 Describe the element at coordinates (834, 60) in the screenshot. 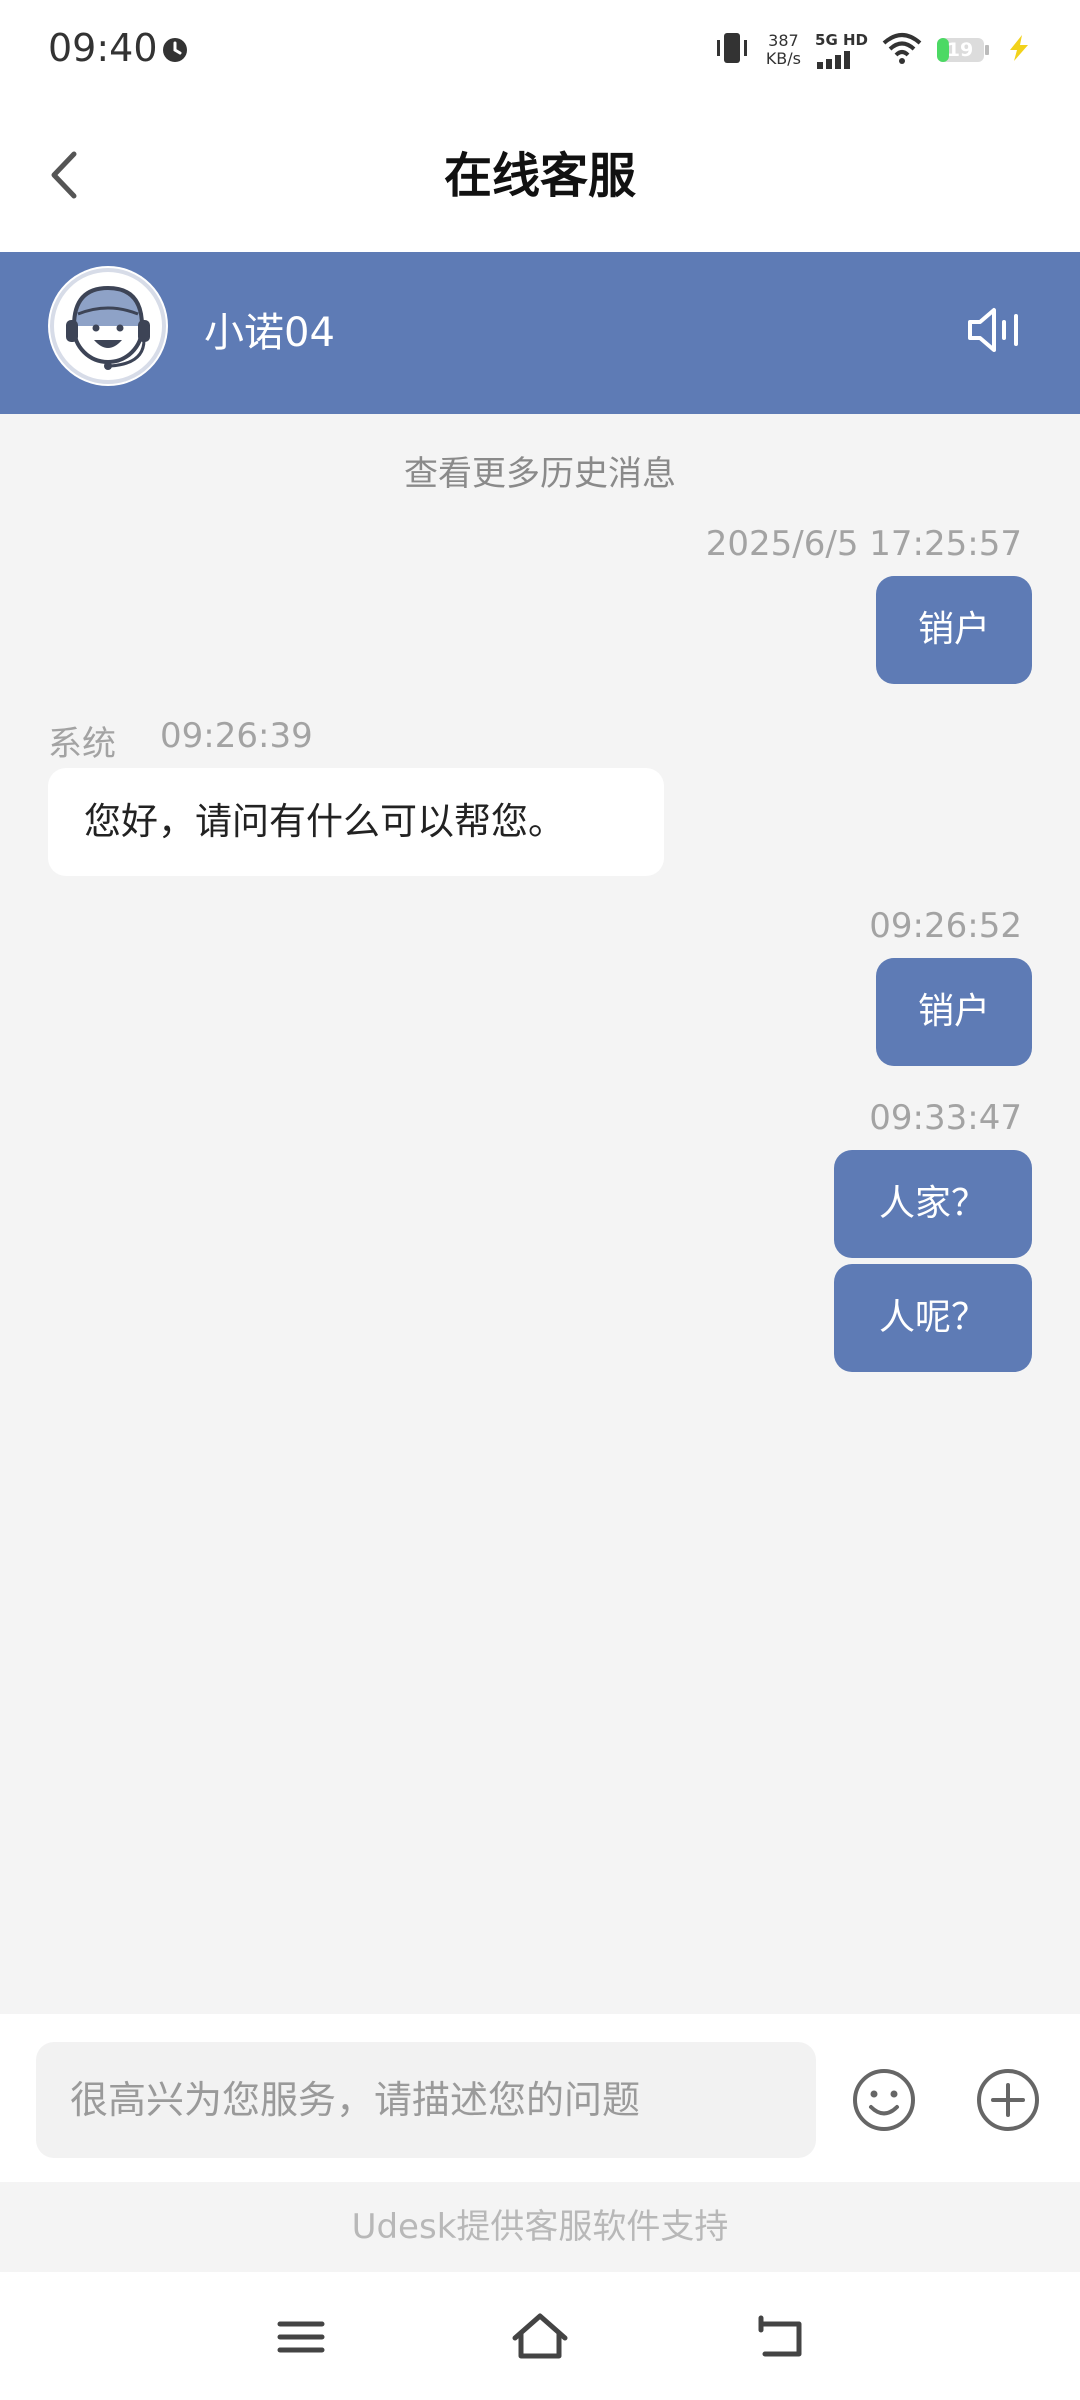

I see `signal-bars-icon` at that location.